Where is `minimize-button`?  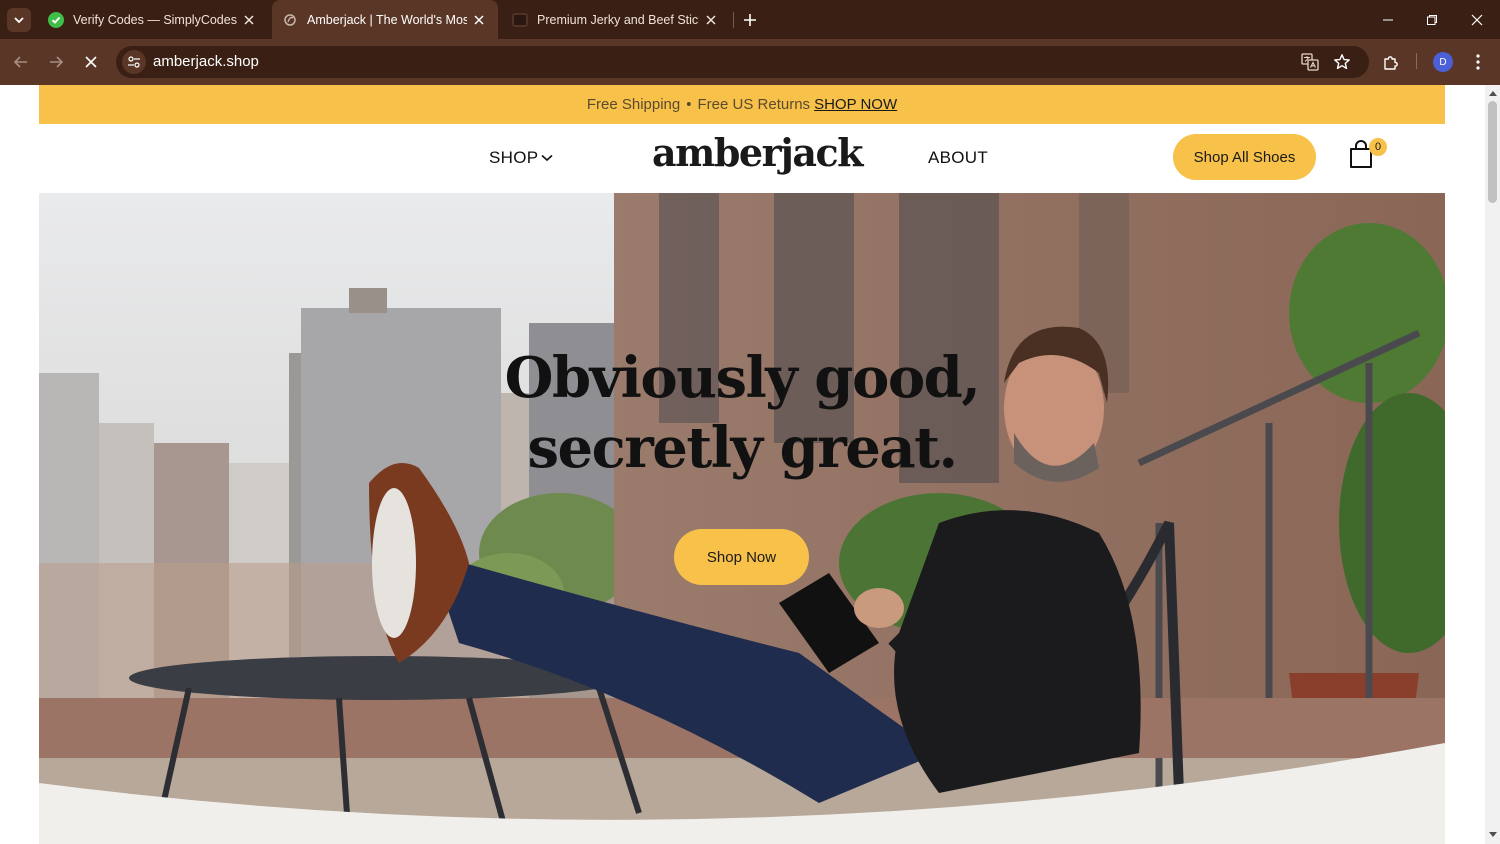
minimize-button is located at coordinates (1388, 20).